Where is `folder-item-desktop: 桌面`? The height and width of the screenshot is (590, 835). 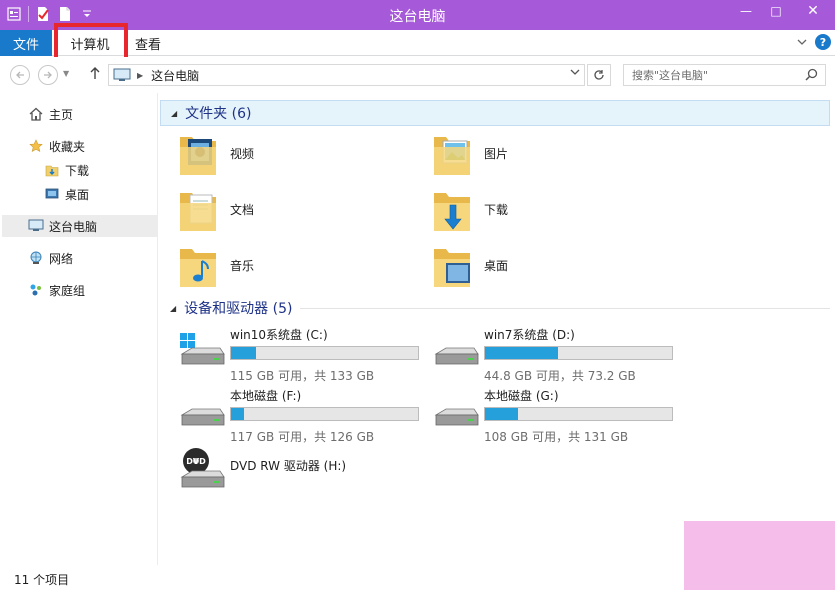 folder-item-desktop: 桌面 is located at coordinates (552, 265).